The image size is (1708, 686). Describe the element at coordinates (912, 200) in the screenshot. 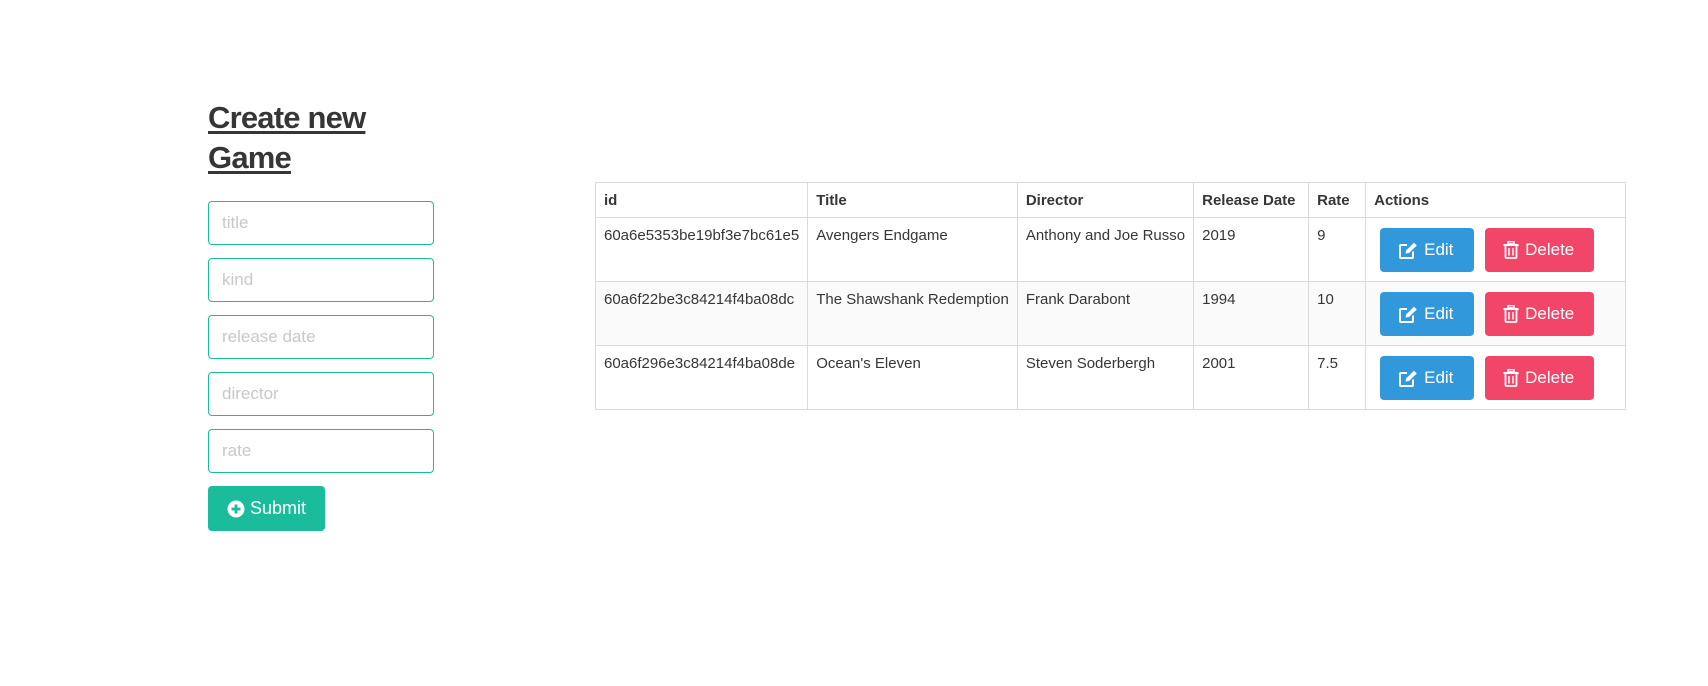

I see `header-title: Title` at that location.